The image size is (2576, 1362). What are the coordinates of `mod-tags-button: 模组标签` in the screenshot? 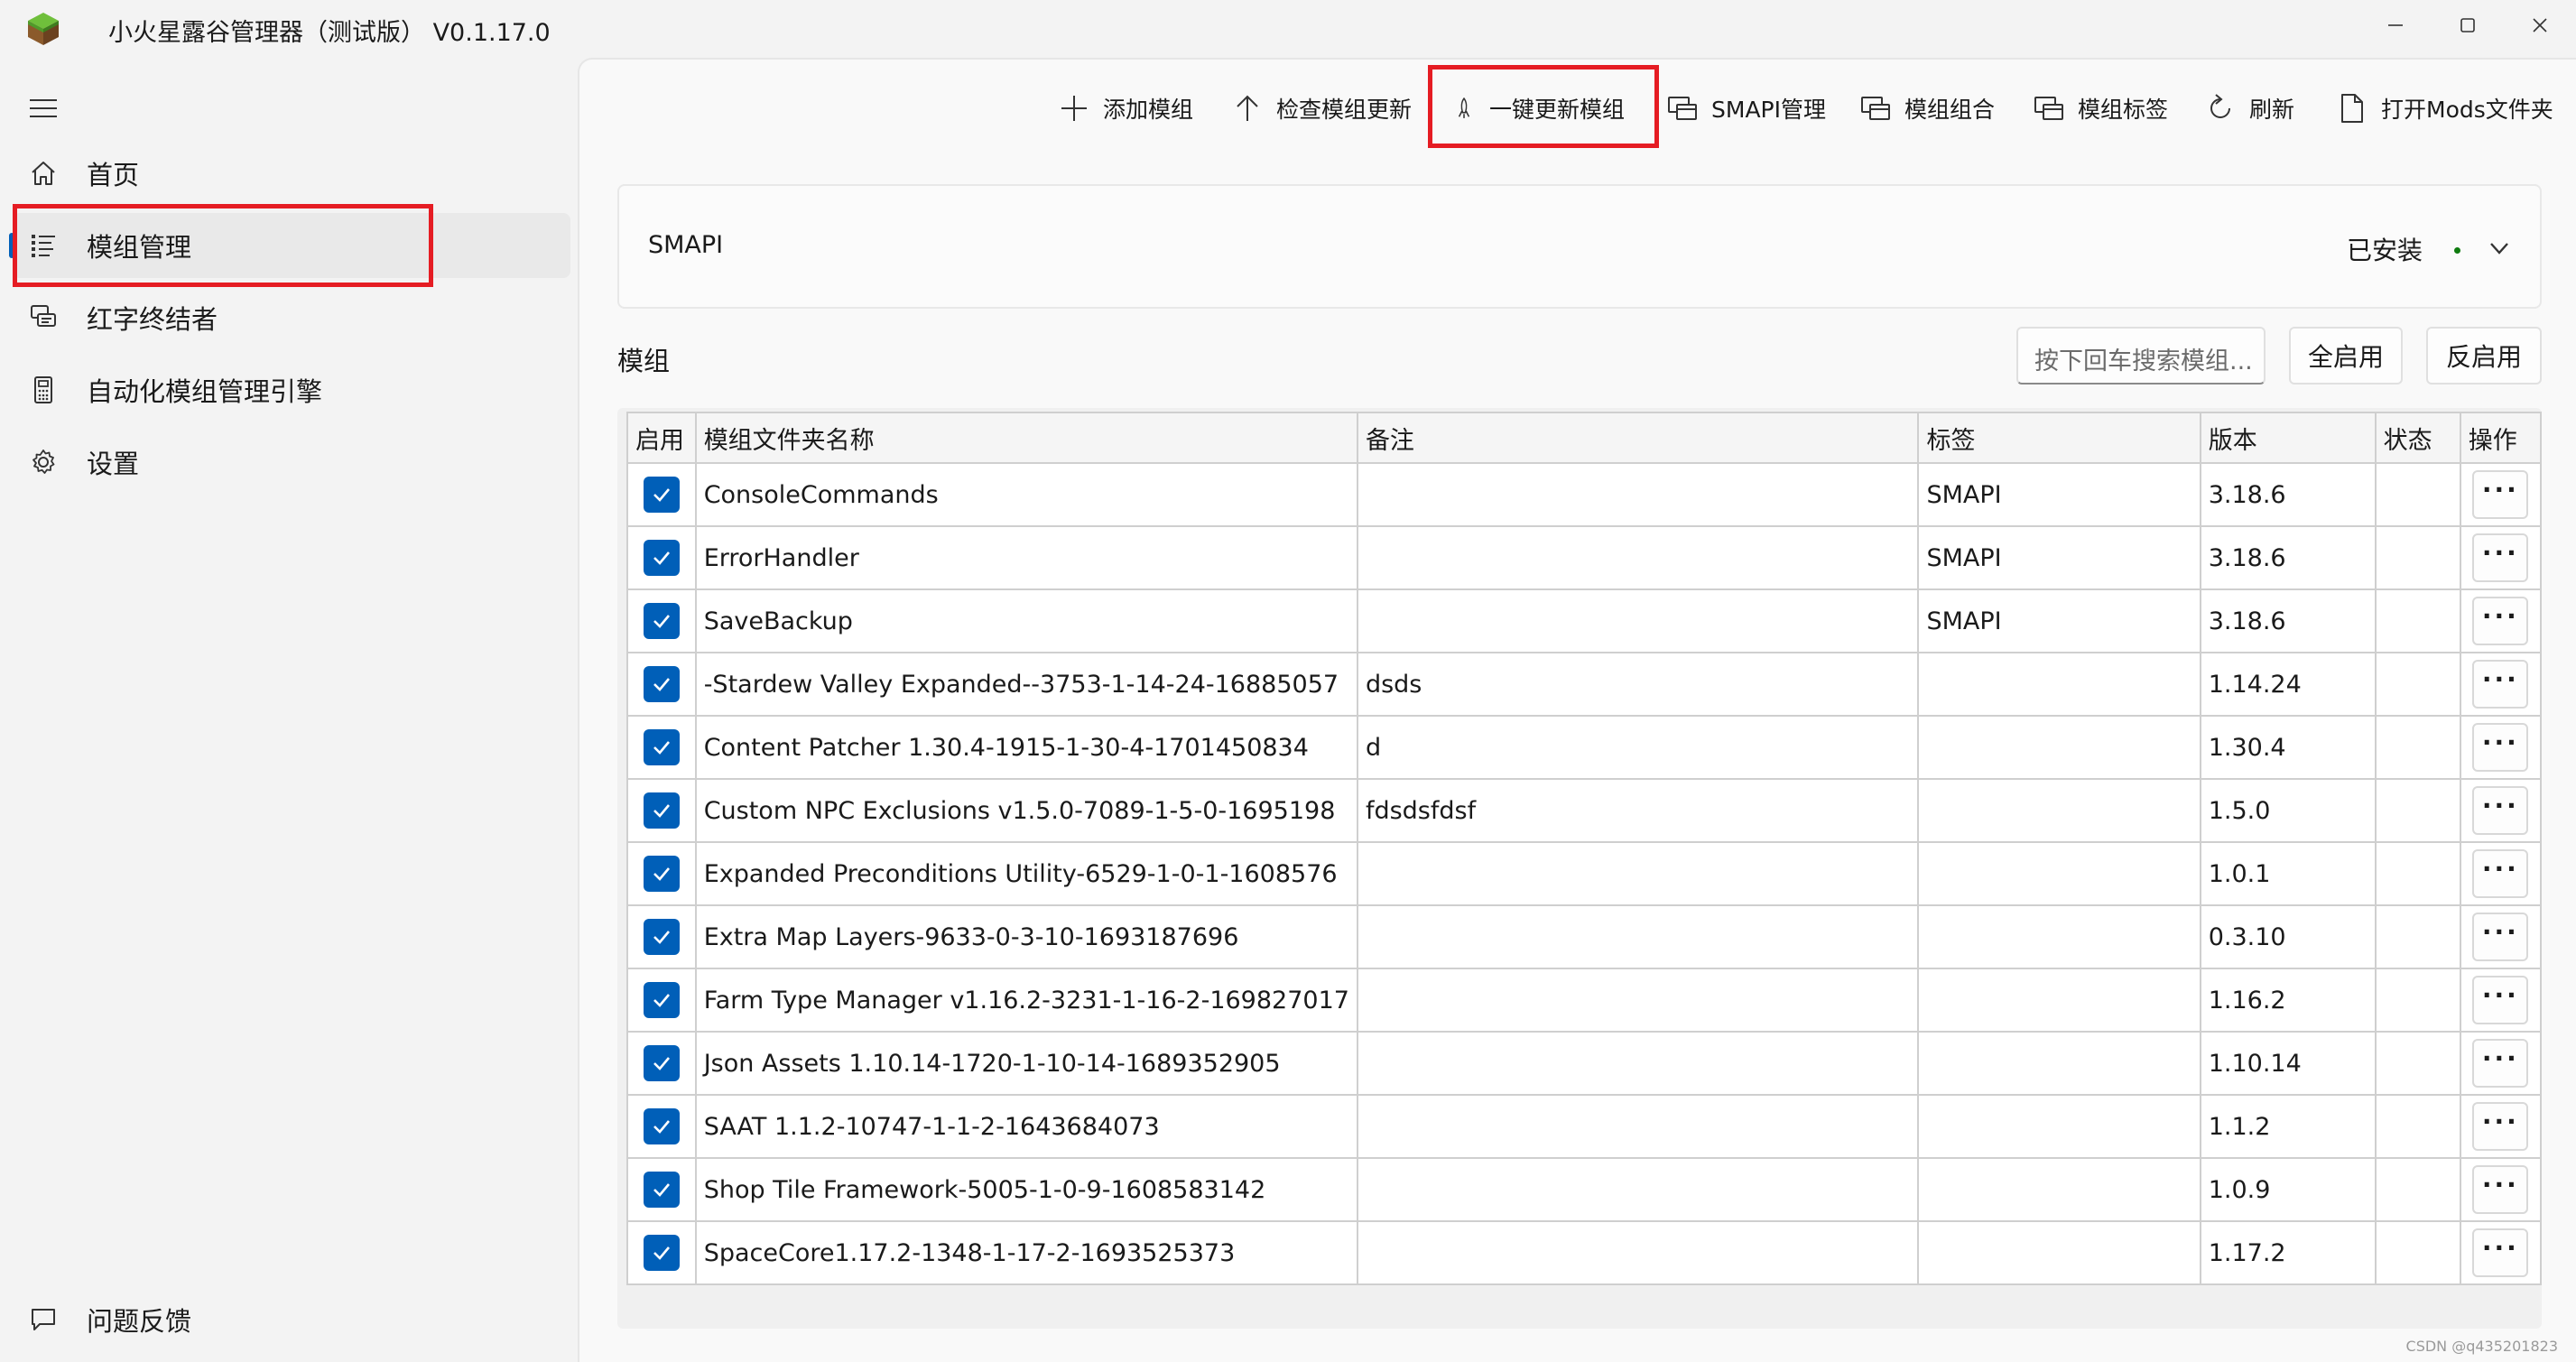 It's located at (2100, 108).